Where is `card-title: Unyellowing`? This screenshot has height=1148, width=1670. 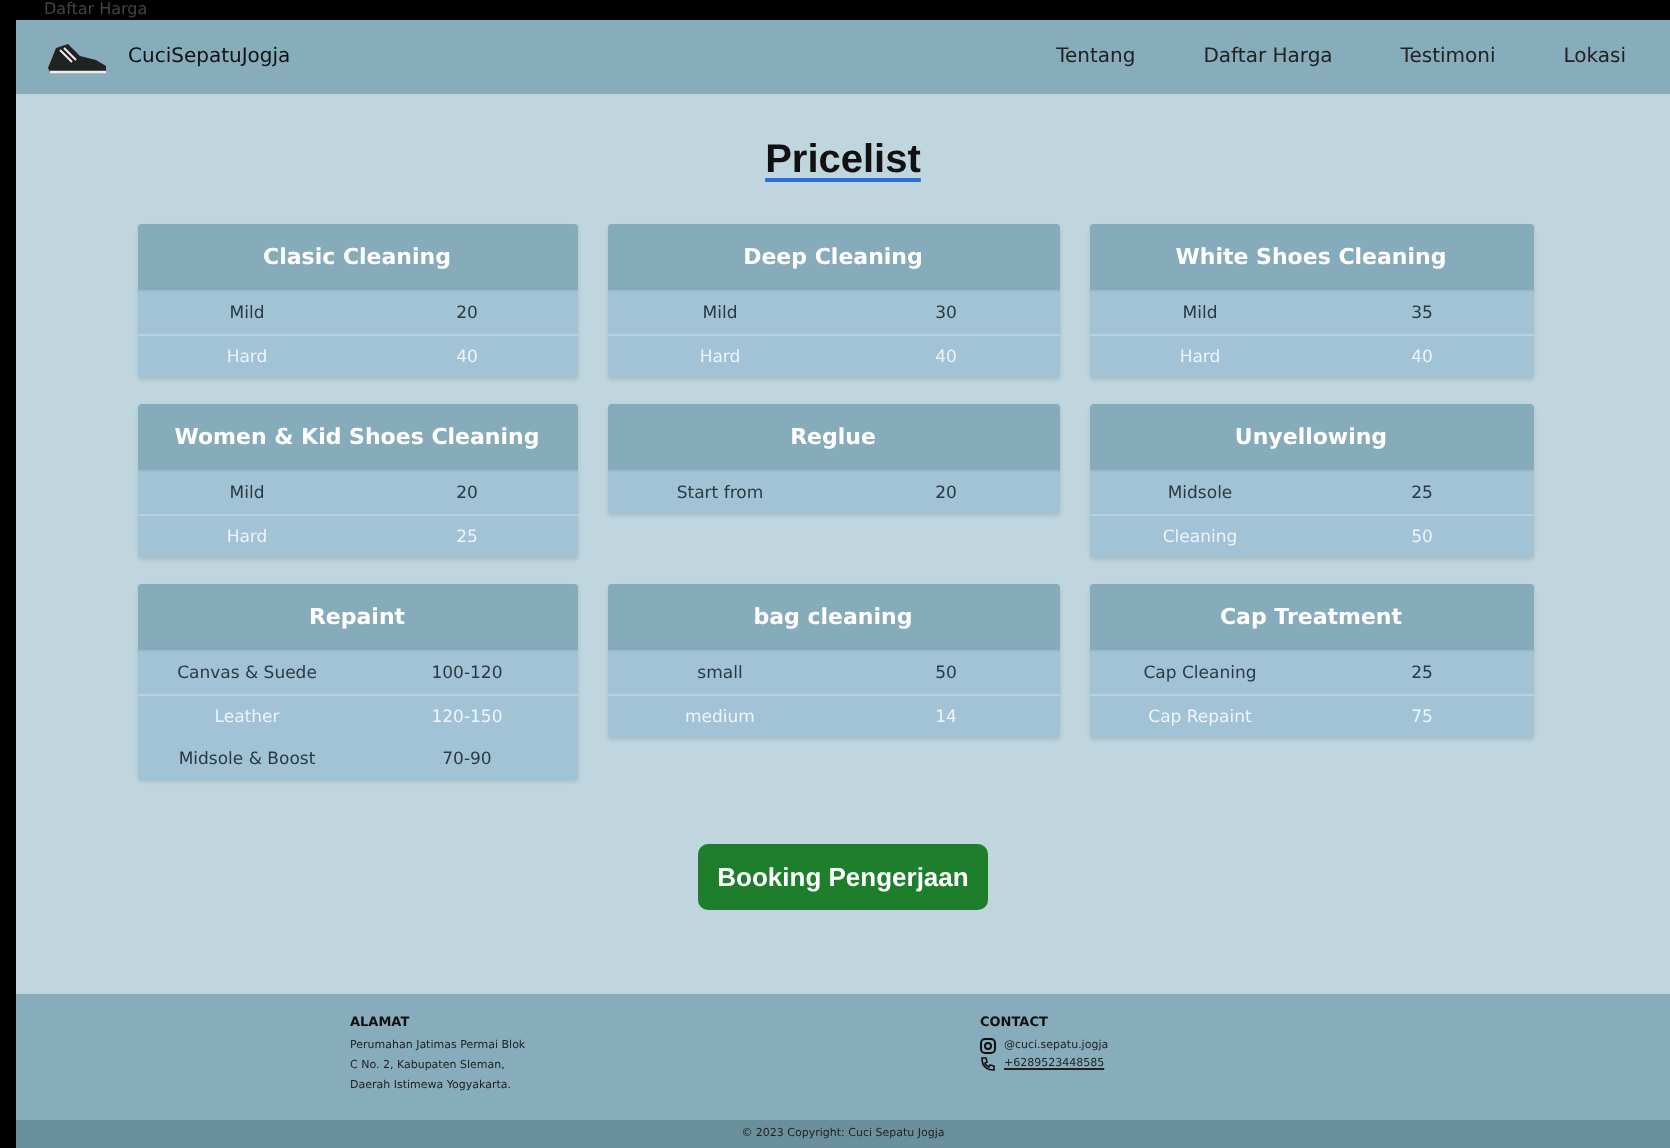 card-title: Unyellowing is located at coordinates (1311, 438).